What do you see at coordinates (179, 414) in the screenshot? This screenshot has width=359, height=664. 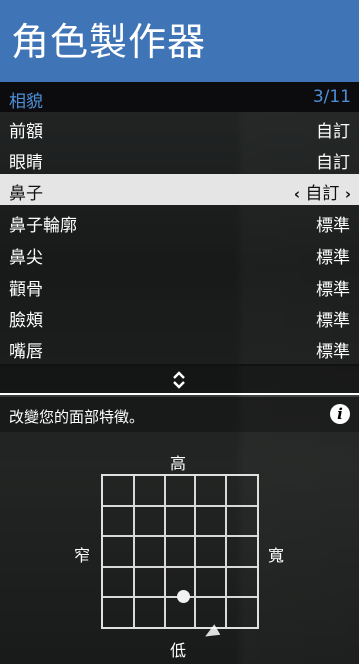 I see `description-bar: 改變您的面部特徵。 i` at bounding box center [179, 414].